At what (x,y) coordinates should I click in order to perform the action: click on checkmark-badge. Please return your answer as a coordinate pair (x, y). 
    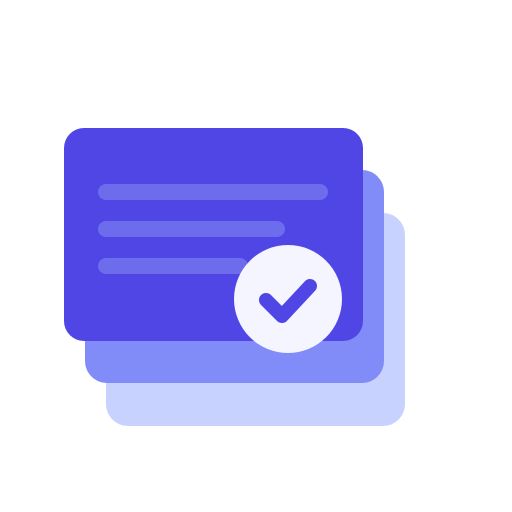
    Looking at the image, I should click on (288, 299).